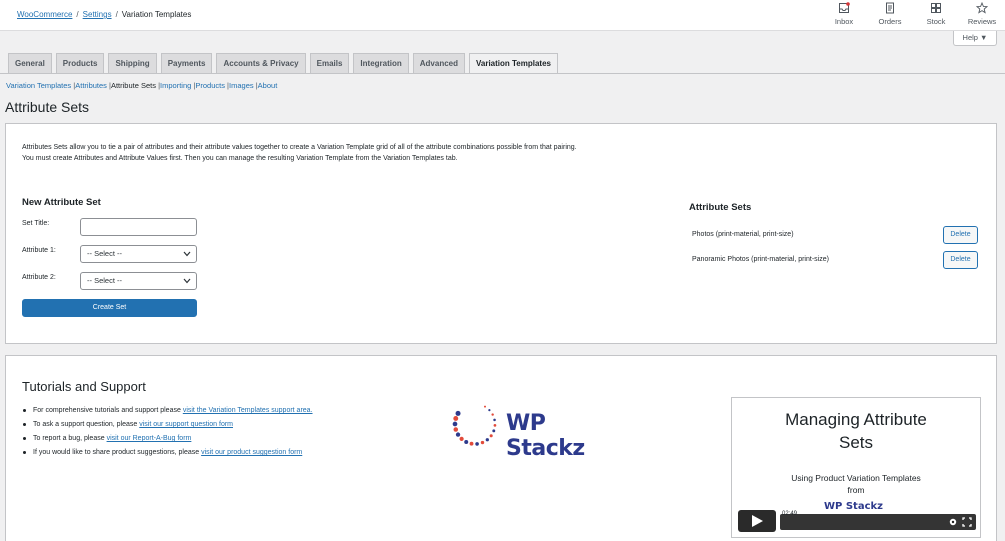 This screenshot has width=1005, height=541. What do you see at coordinates (982, 21) in the screenshot?
I see `nav-reviews-label: Reviews` at bounding box center [982, 21].